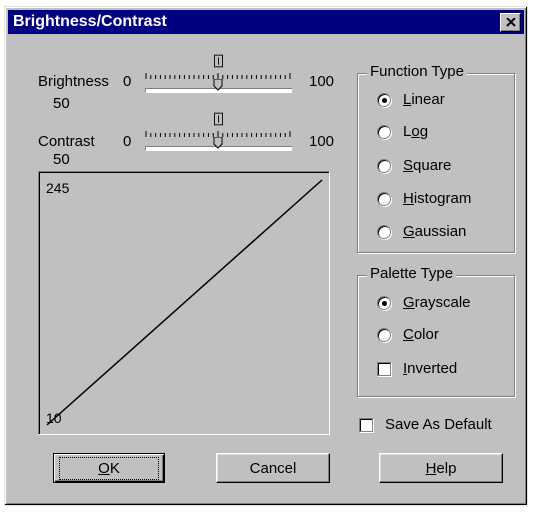  I want to click on contrast-label: Contrast, so click(66, 141).